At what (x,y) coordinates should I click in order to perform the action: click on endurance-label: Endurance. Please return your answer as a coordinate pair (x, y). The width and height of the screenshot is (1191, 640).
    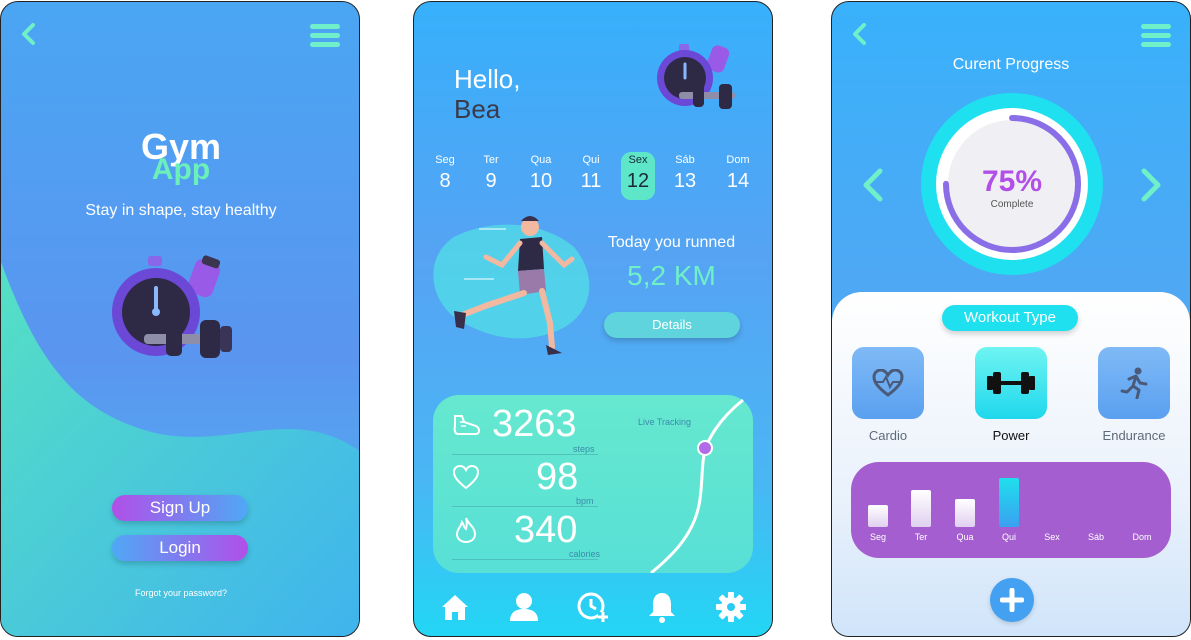
    Looking at the image, I should click on (1134, 435).